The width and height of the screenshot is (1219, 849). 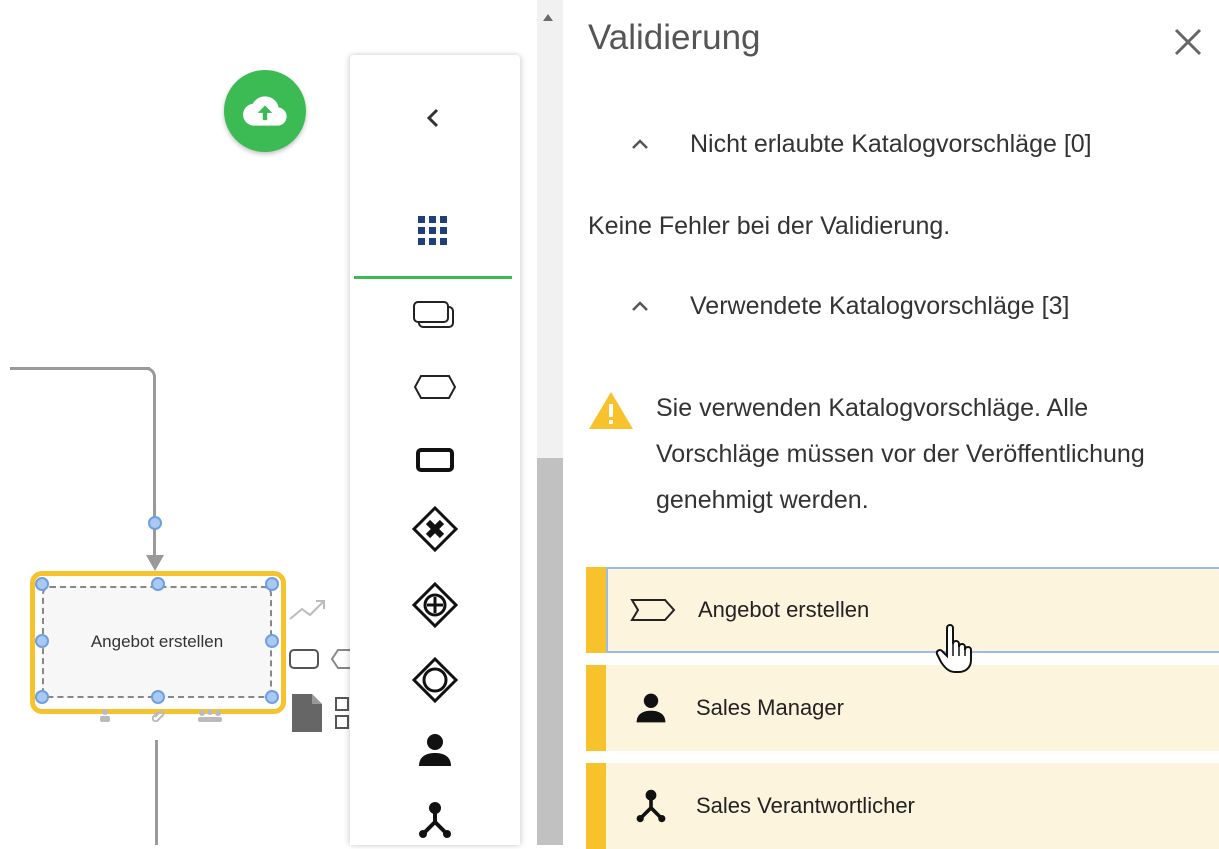 What do you see at coordinates (805, 805) in the screenshot?
I see `catalog-item-label: Sales Verantwortlicher` at bounding box center [805, 805].